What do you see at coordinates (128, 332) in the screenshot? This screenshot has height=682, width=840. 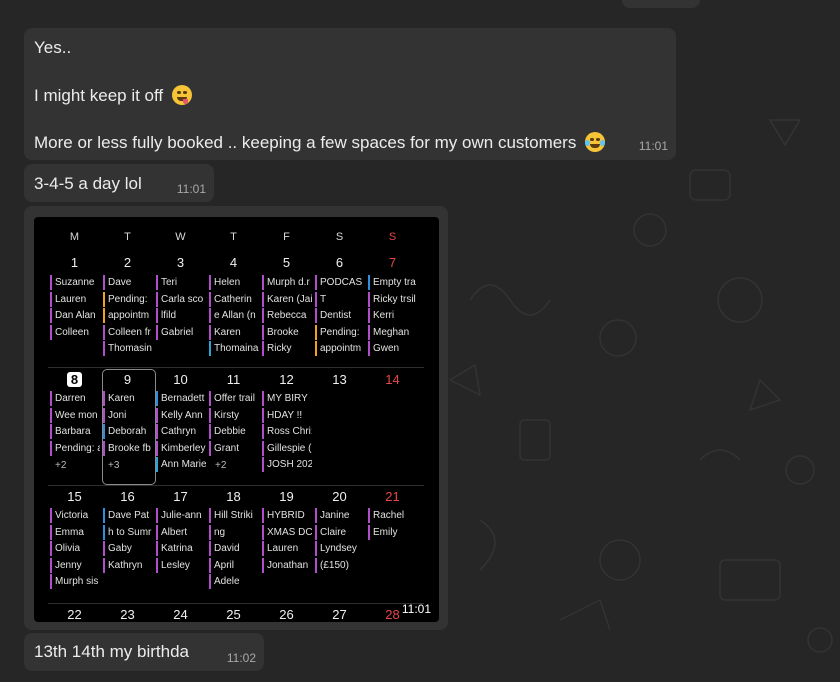 I see `calendar-event: Colleen fr` at bounding box center [128, 332].